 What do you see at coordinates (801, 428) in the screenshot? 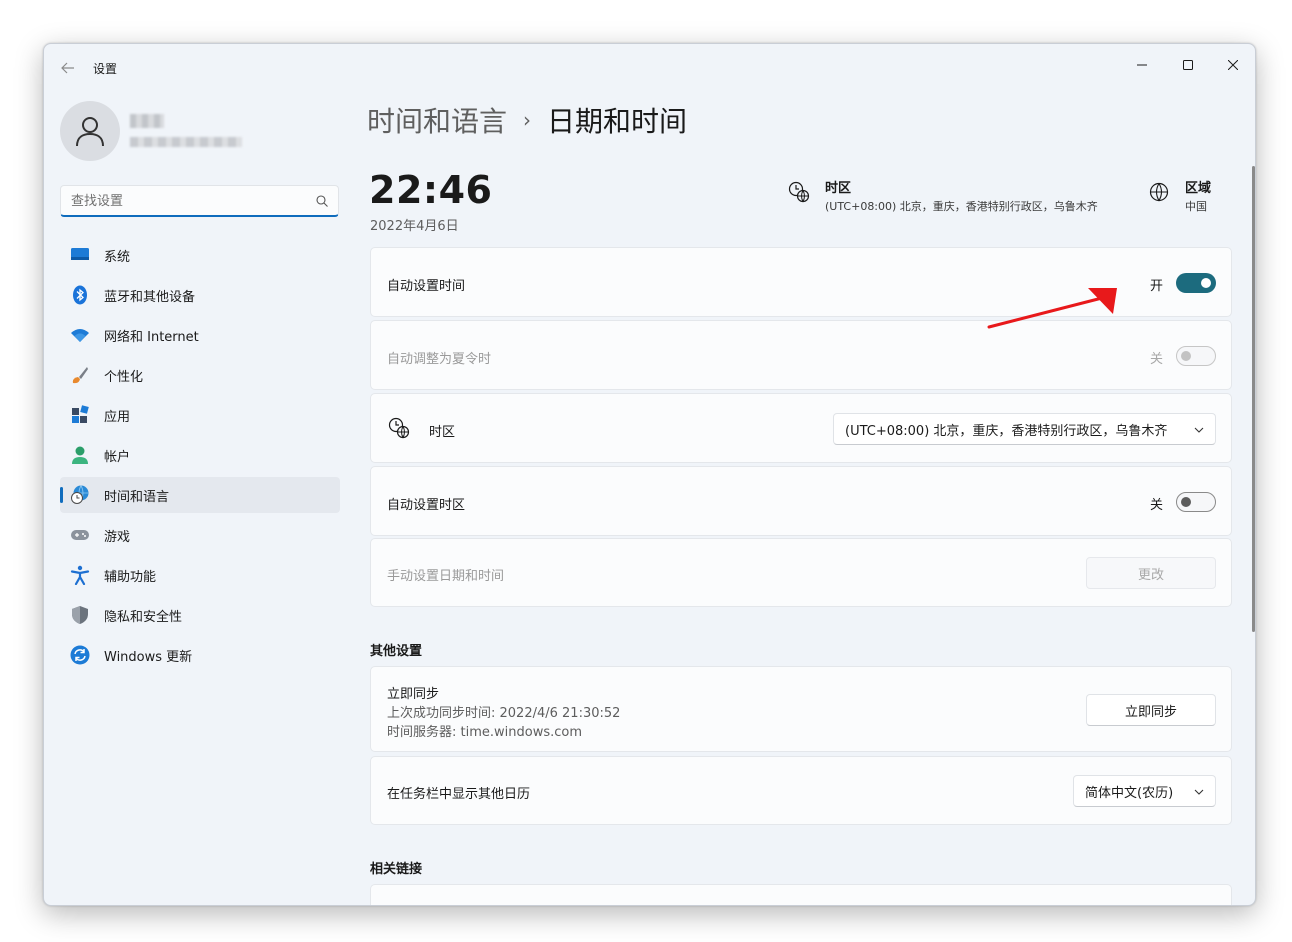
I see `timezone-card: 时区 (UTC+08:00) 北京，重庆，香港特别行政区，乌鲁木齐` at bounding box center [801, 428].